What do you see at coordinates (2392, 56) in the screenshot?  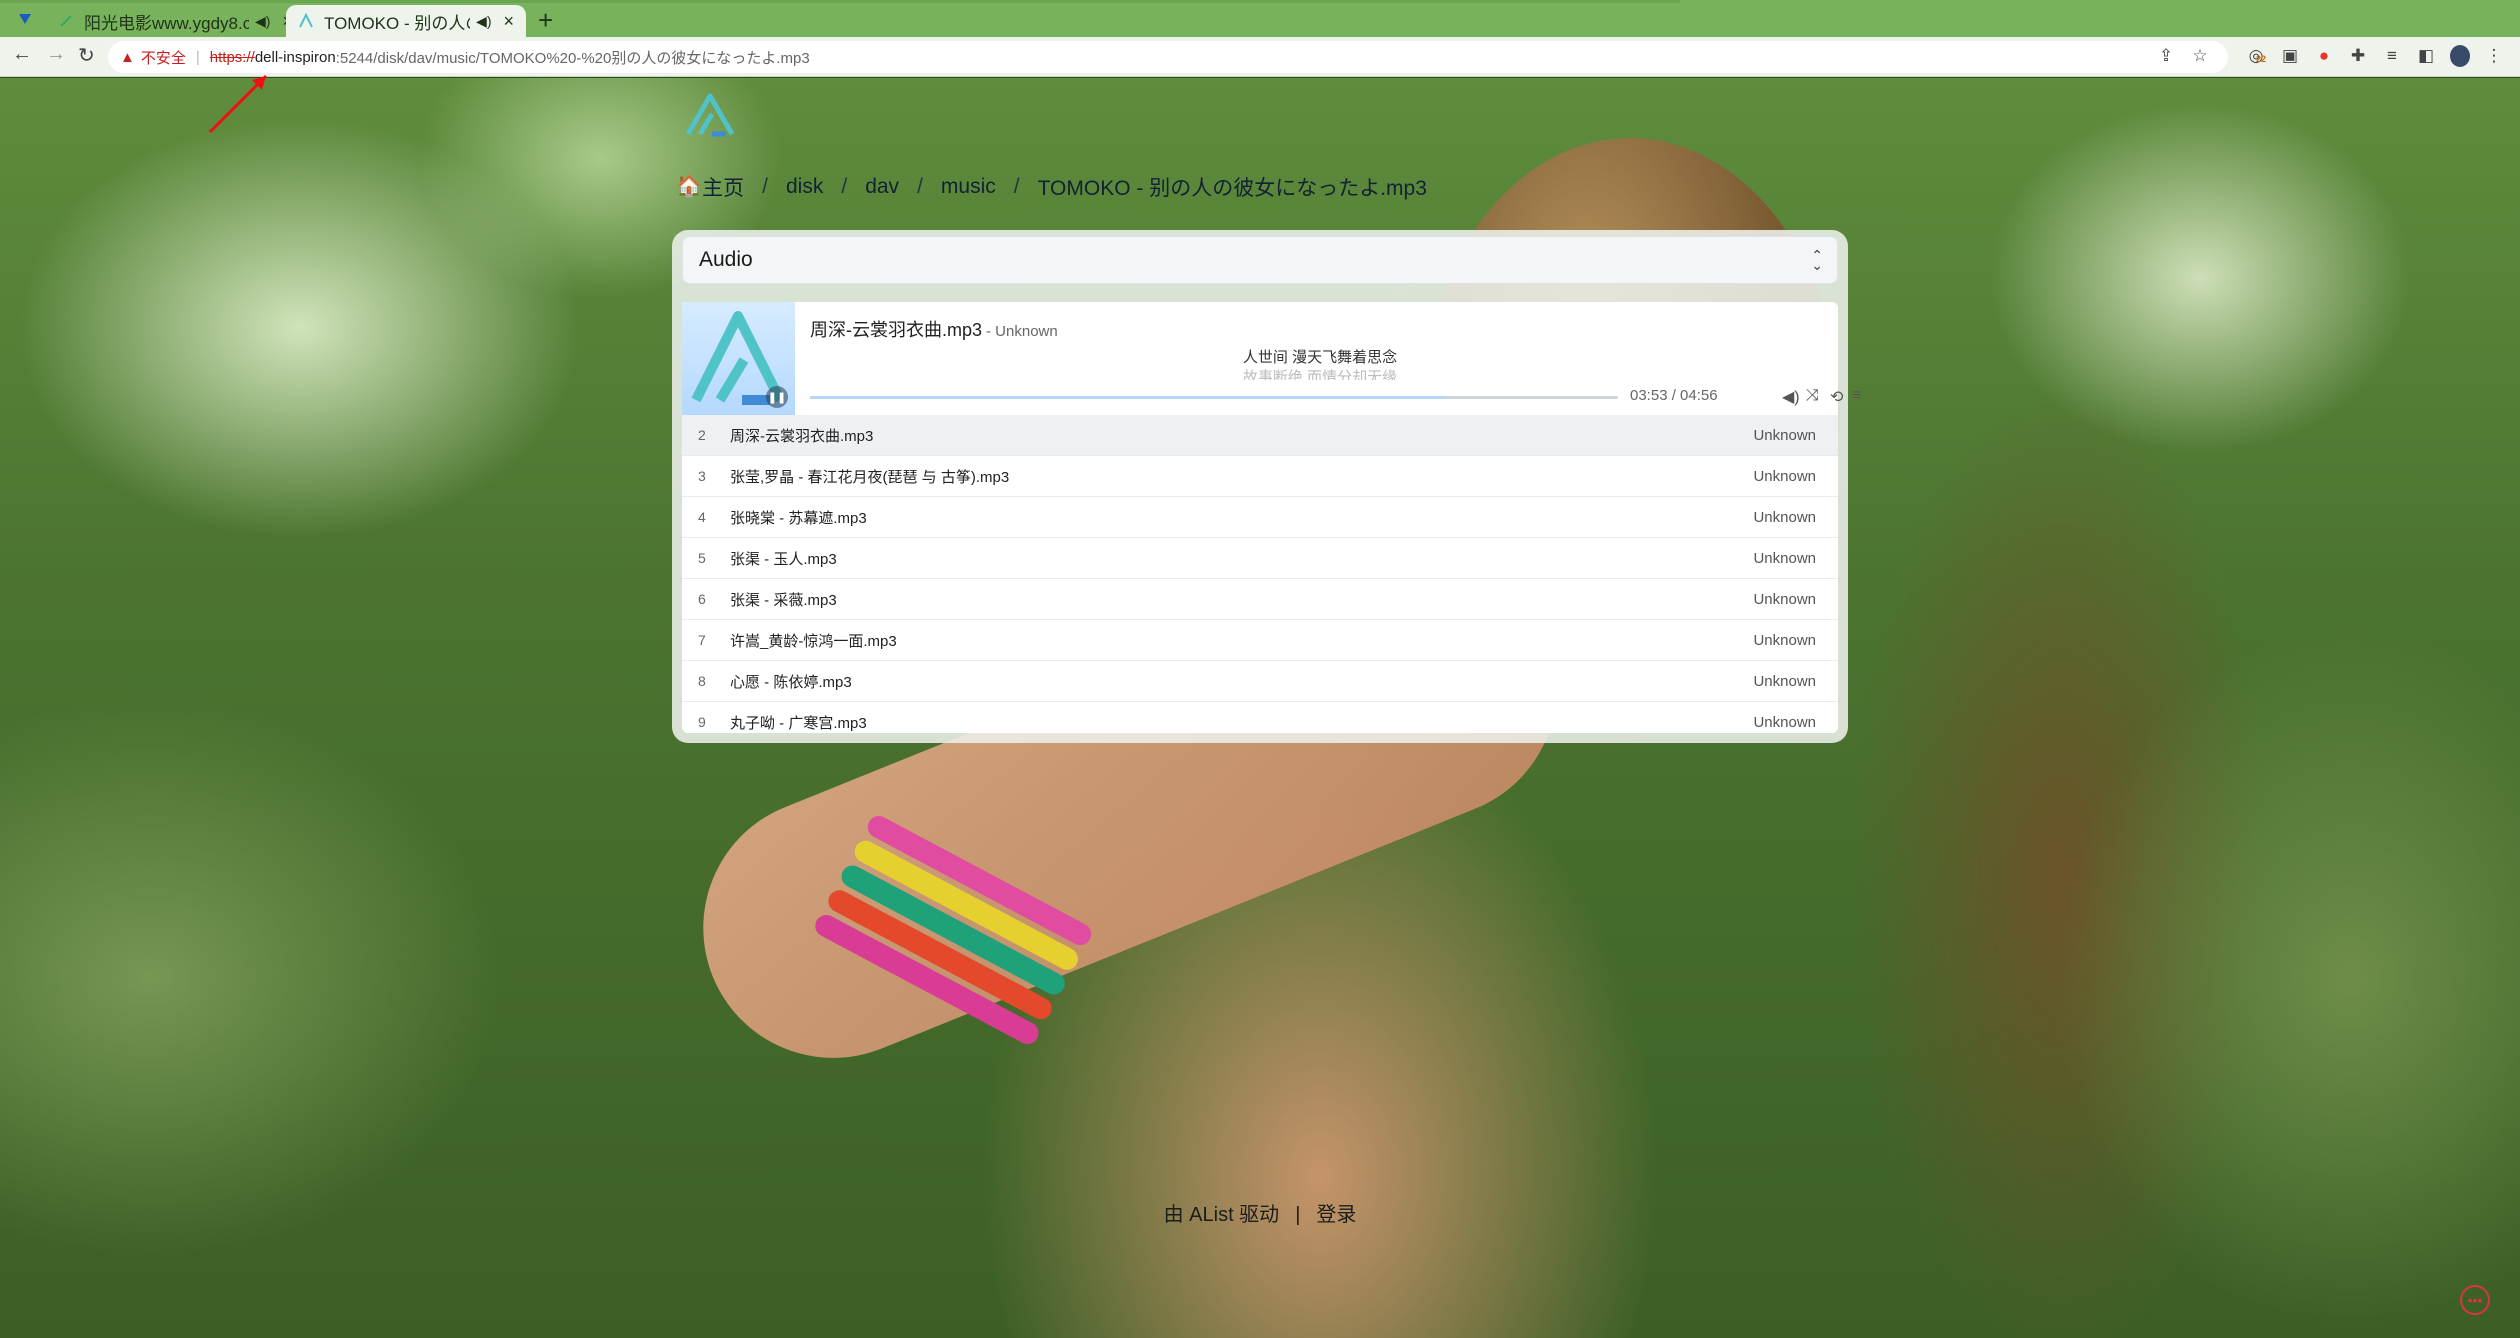 I see `playlist-icon: ≡` at bounding box center [2392, 56].